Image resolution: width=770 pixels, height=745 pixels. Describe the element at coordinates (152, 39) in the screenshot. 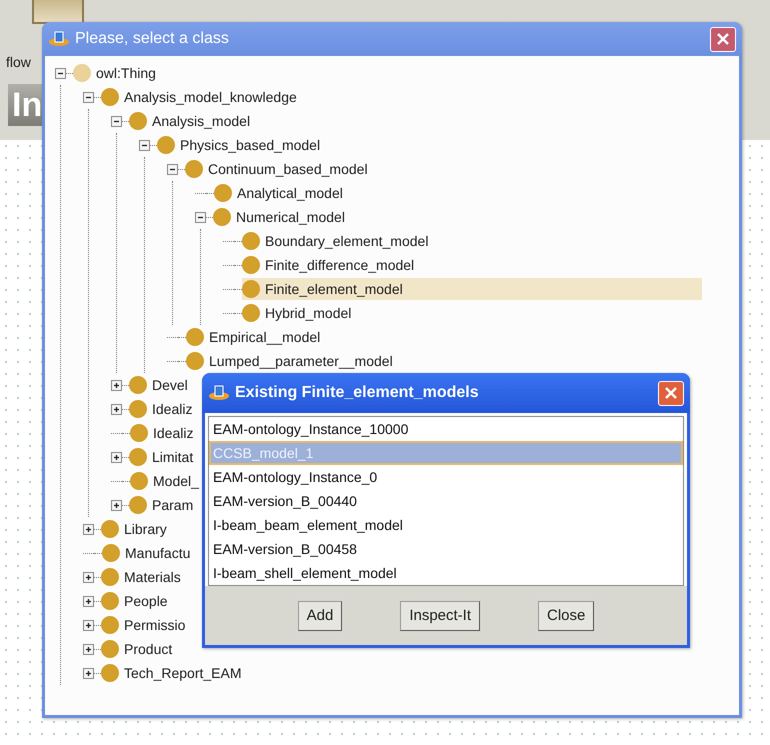

I see `dialog-title: Please, select a class` at that location.